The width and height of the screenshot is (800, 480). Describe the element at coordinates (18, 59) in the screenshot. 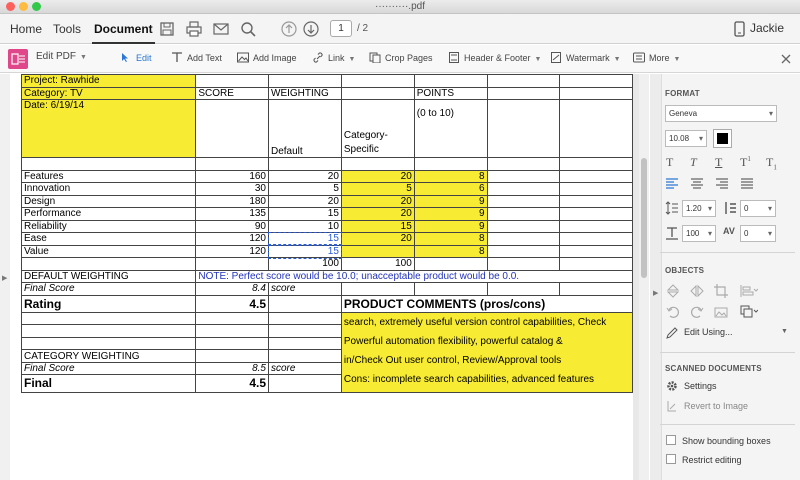

I see `edit-pdf-icon` at that location.